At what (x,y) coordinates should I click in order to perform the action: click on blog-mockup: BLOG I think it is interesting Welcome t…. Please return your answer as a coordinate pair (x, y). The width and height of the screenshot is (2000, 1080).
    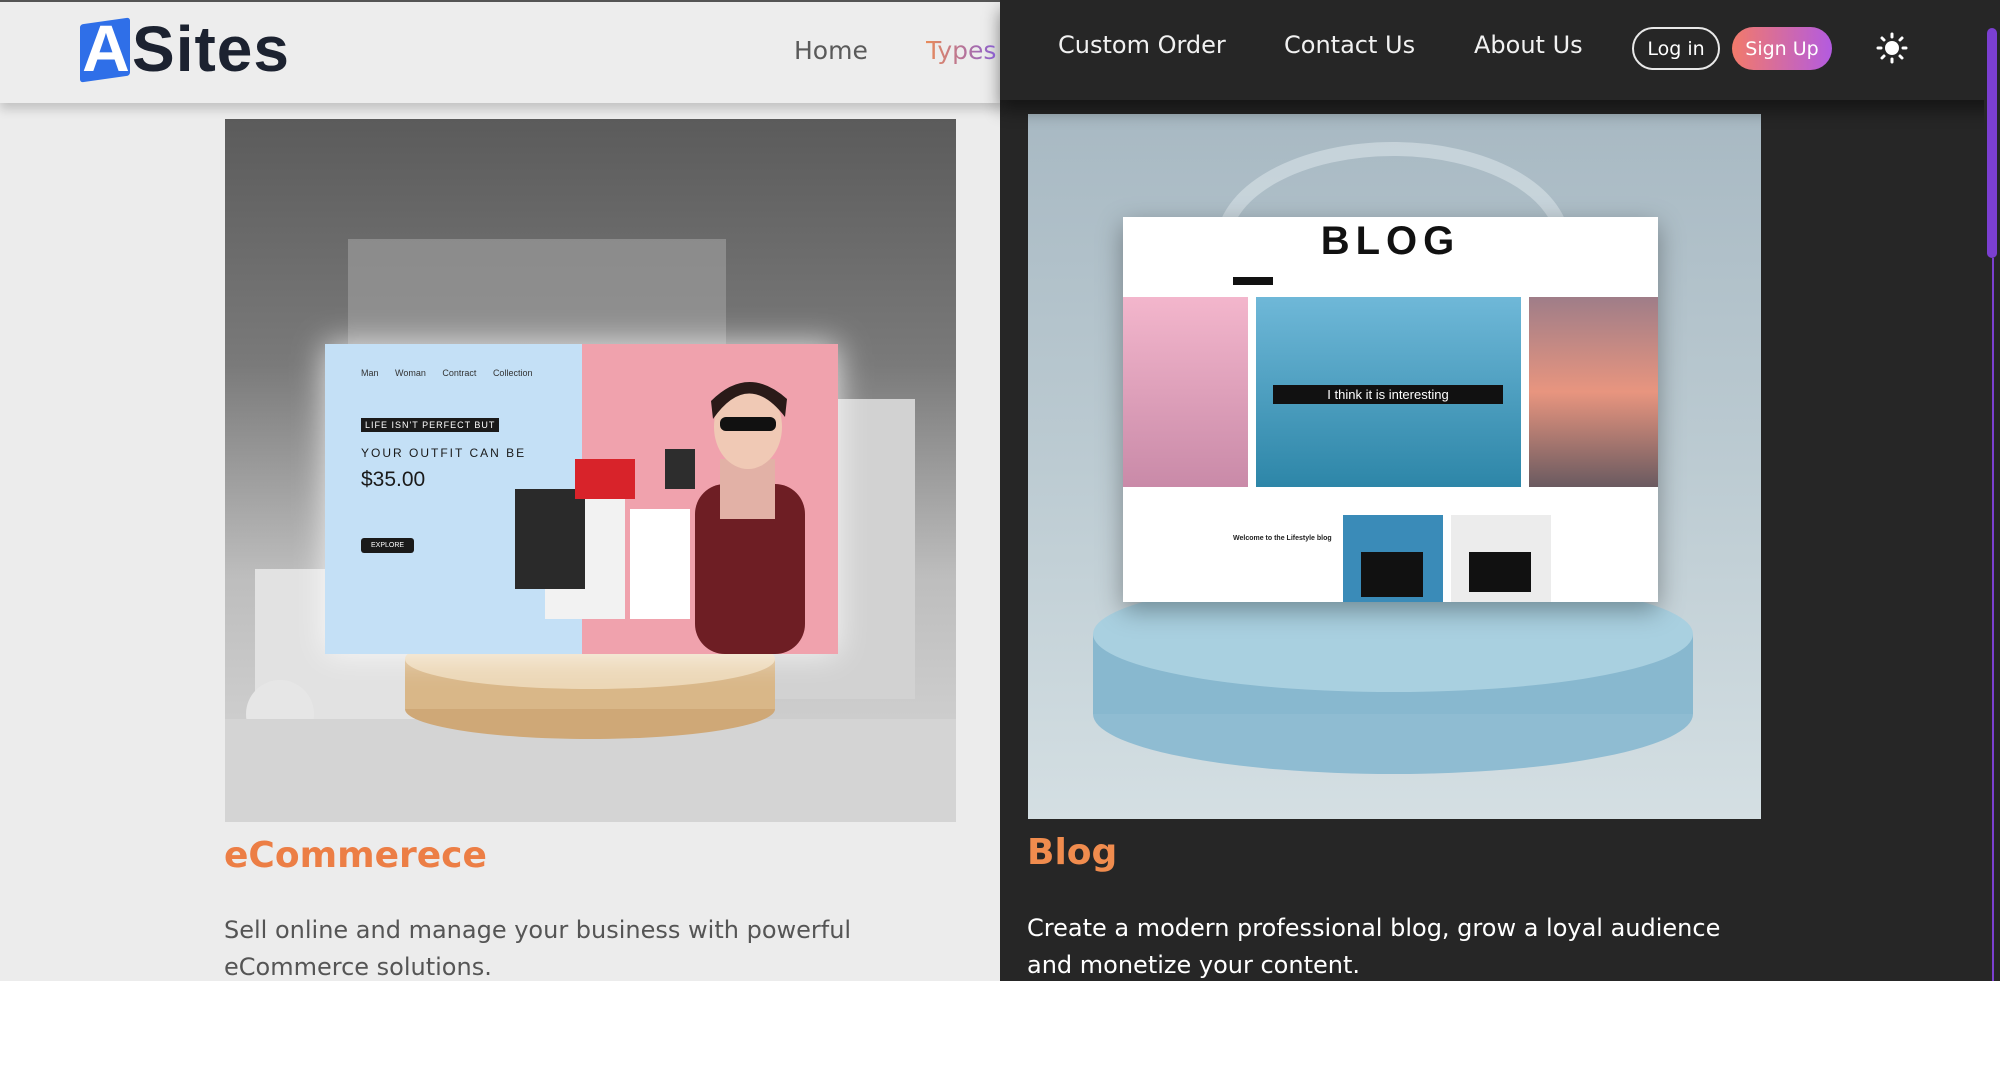
    Looking at the image, I should click on (1390, 409).